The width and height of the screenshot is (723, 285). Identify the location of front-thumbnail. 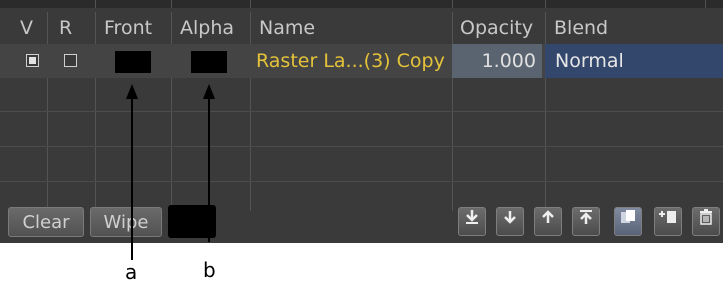
(133, 62).